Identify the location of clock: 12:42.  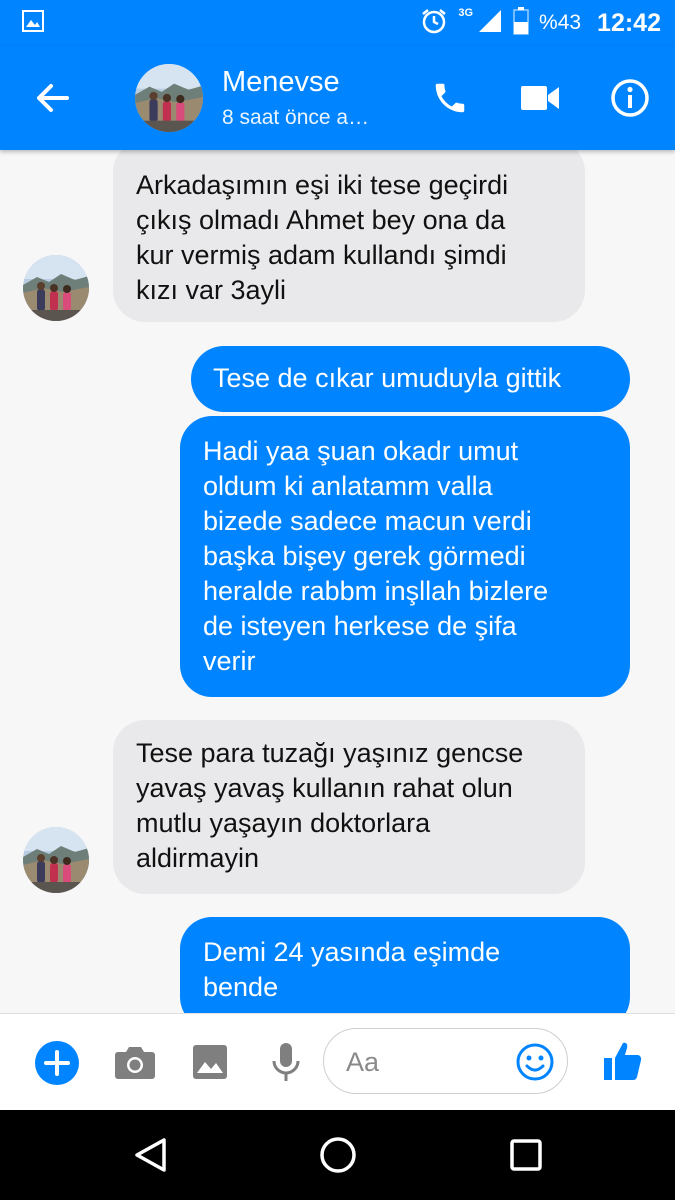
(629, 22).